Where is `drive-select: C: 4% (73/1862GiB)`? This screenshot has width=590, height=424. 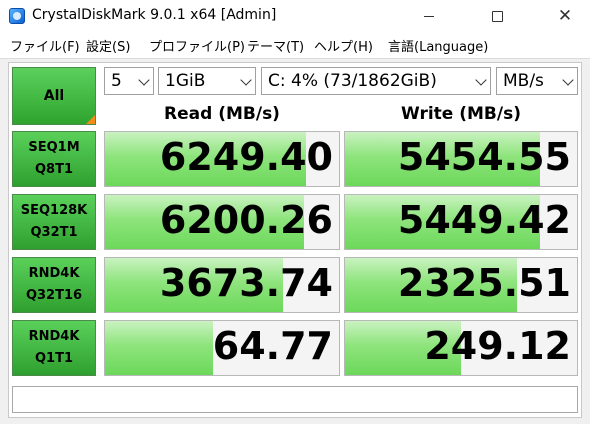
drive-select: C: 4% (73/1862GiB) is located at coordinates (376, 81).